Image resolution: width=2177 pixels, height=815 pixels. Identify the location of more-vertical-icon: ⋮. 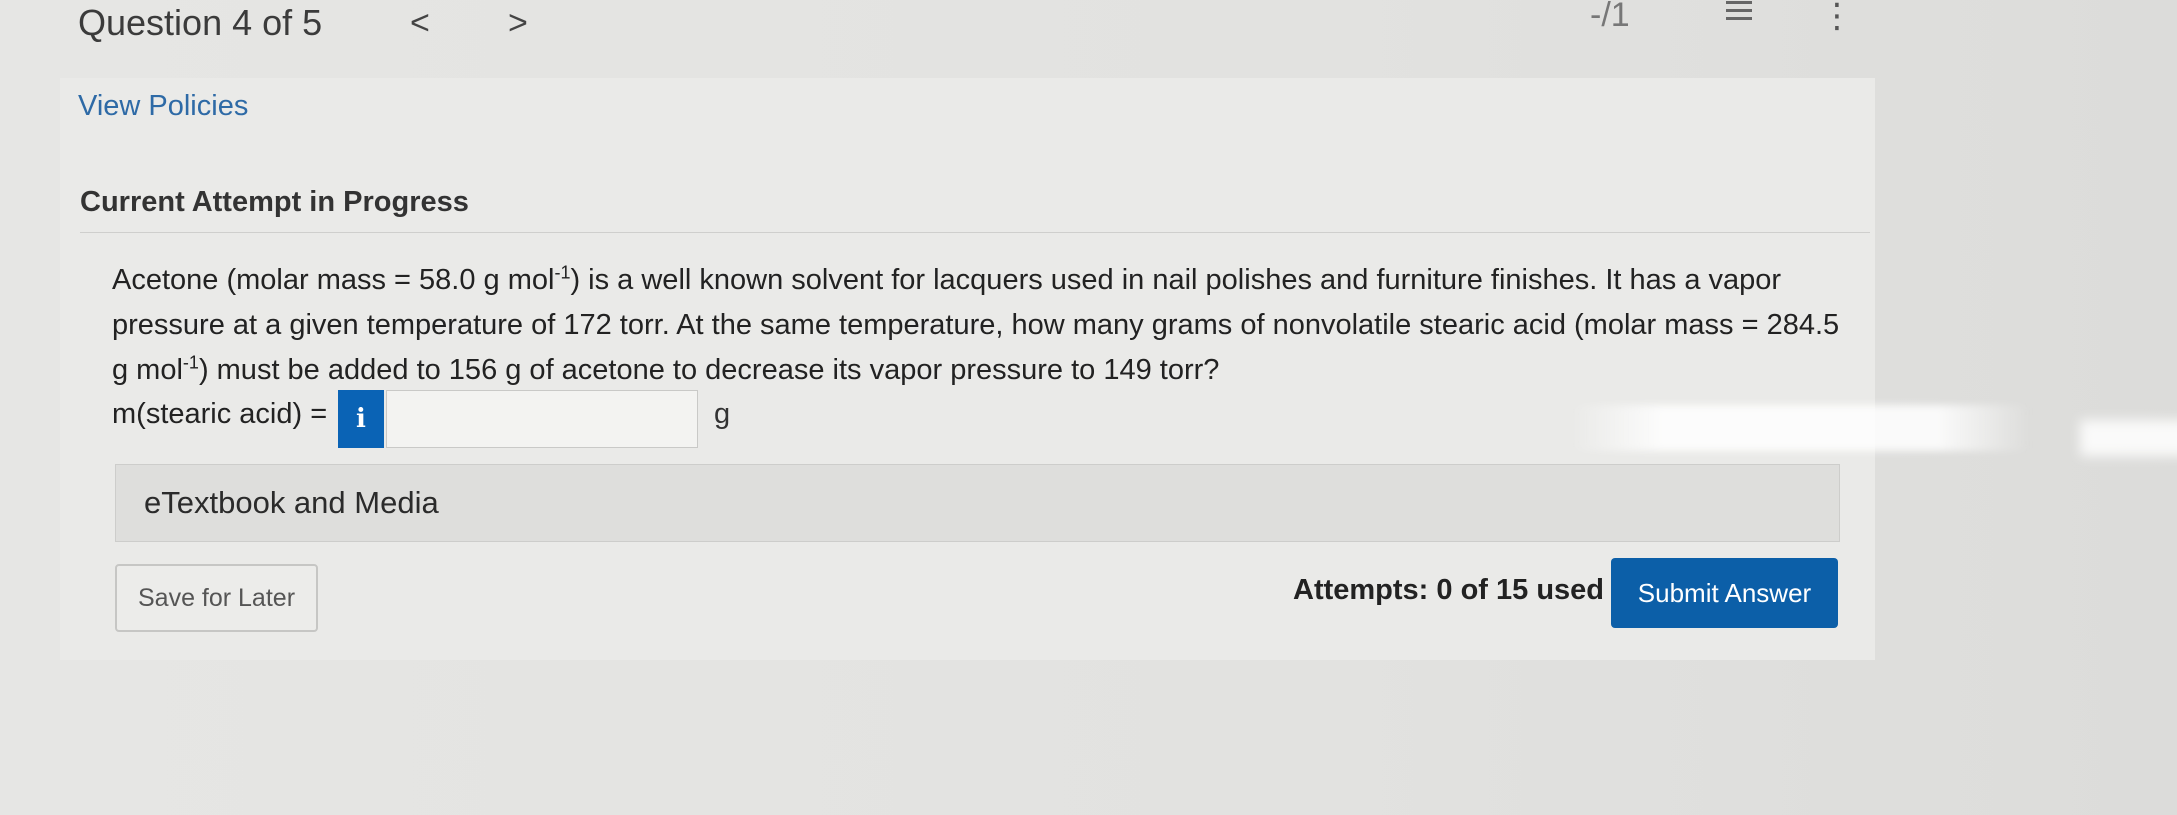
(1837, 18).